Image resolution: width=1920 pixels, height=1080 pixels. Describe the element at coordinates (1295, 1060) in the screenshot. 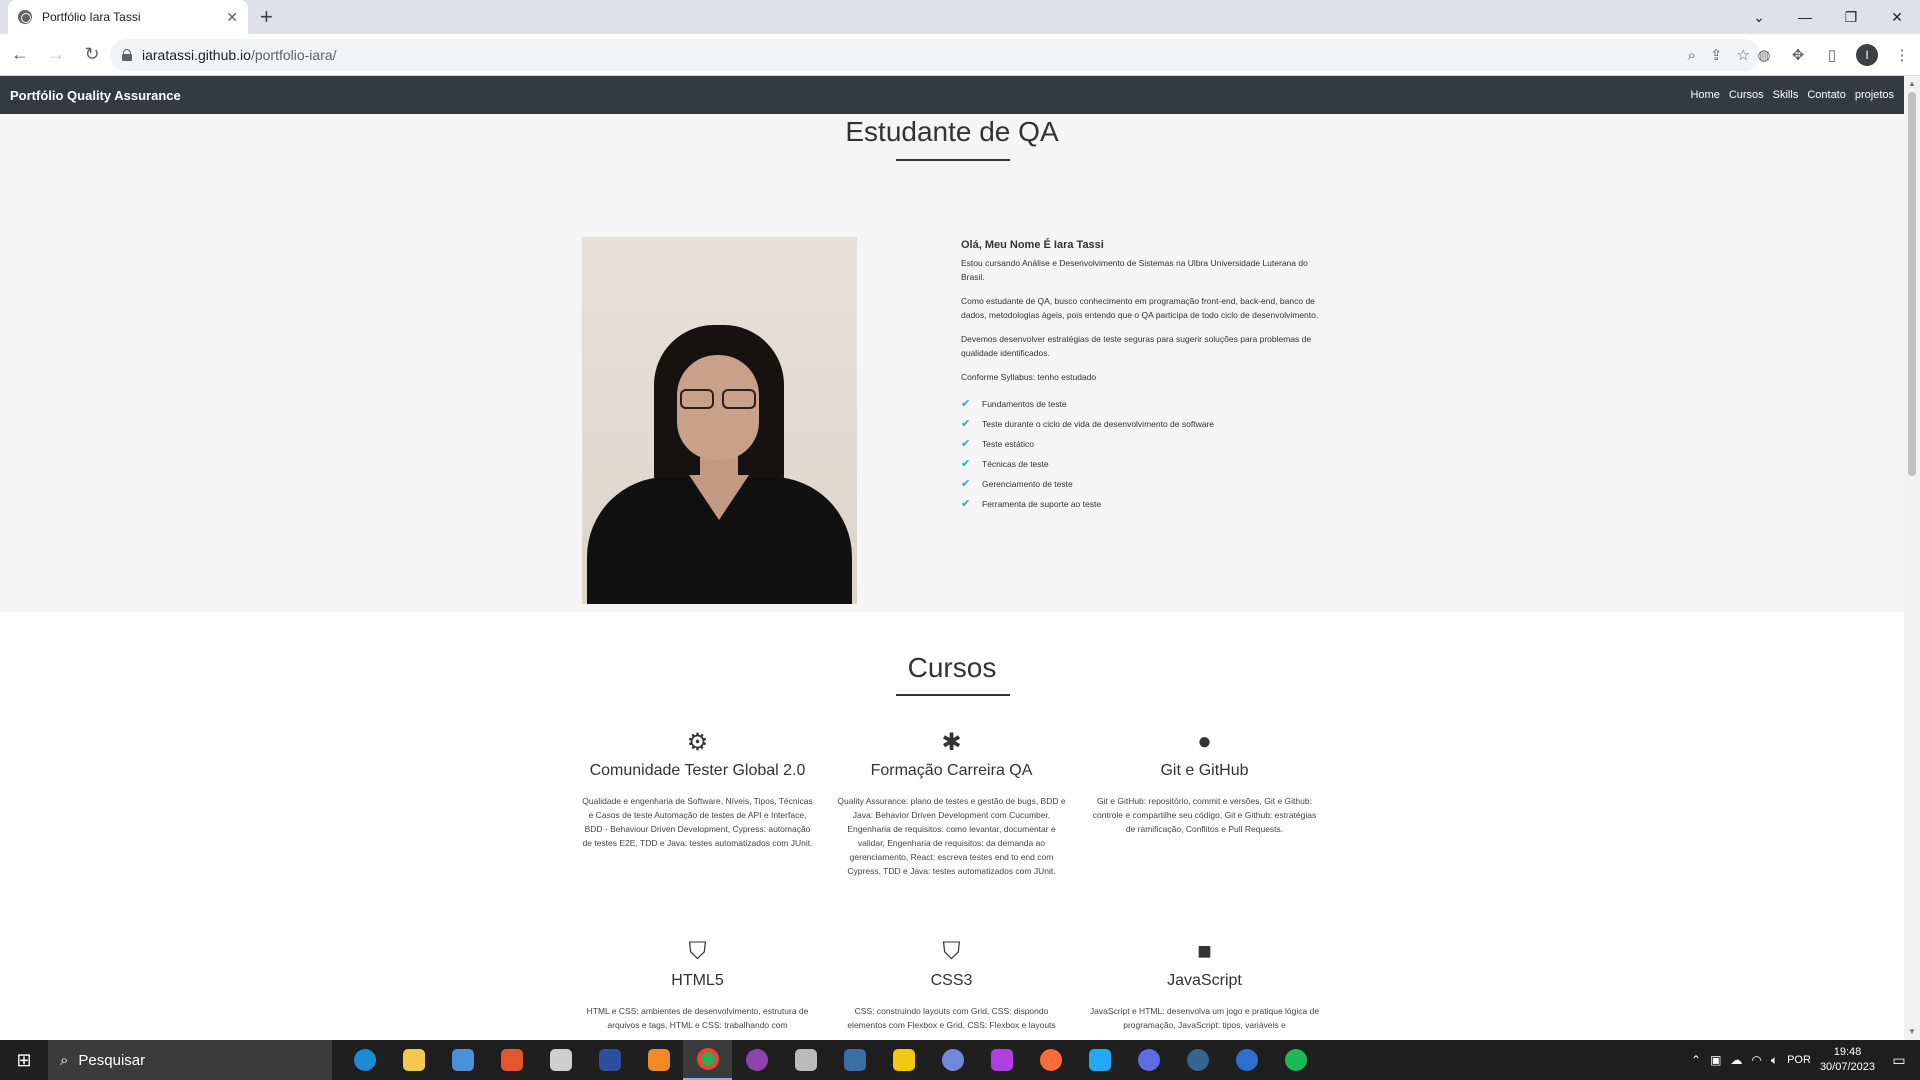

I see `spotify-icon` at that location.